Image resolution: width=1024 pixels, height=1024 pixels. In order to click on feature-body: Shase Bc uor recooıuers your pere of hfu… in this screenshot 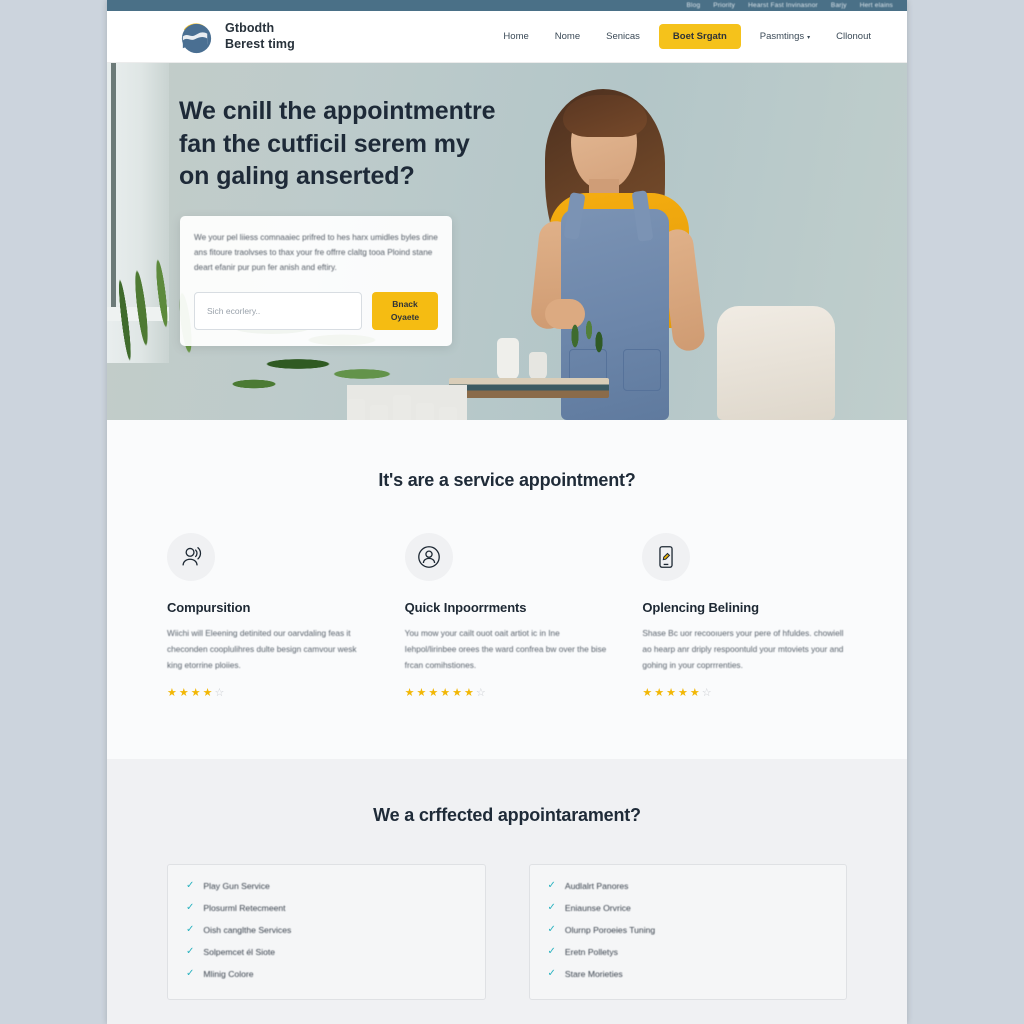, I will do `click(743, 649)`.